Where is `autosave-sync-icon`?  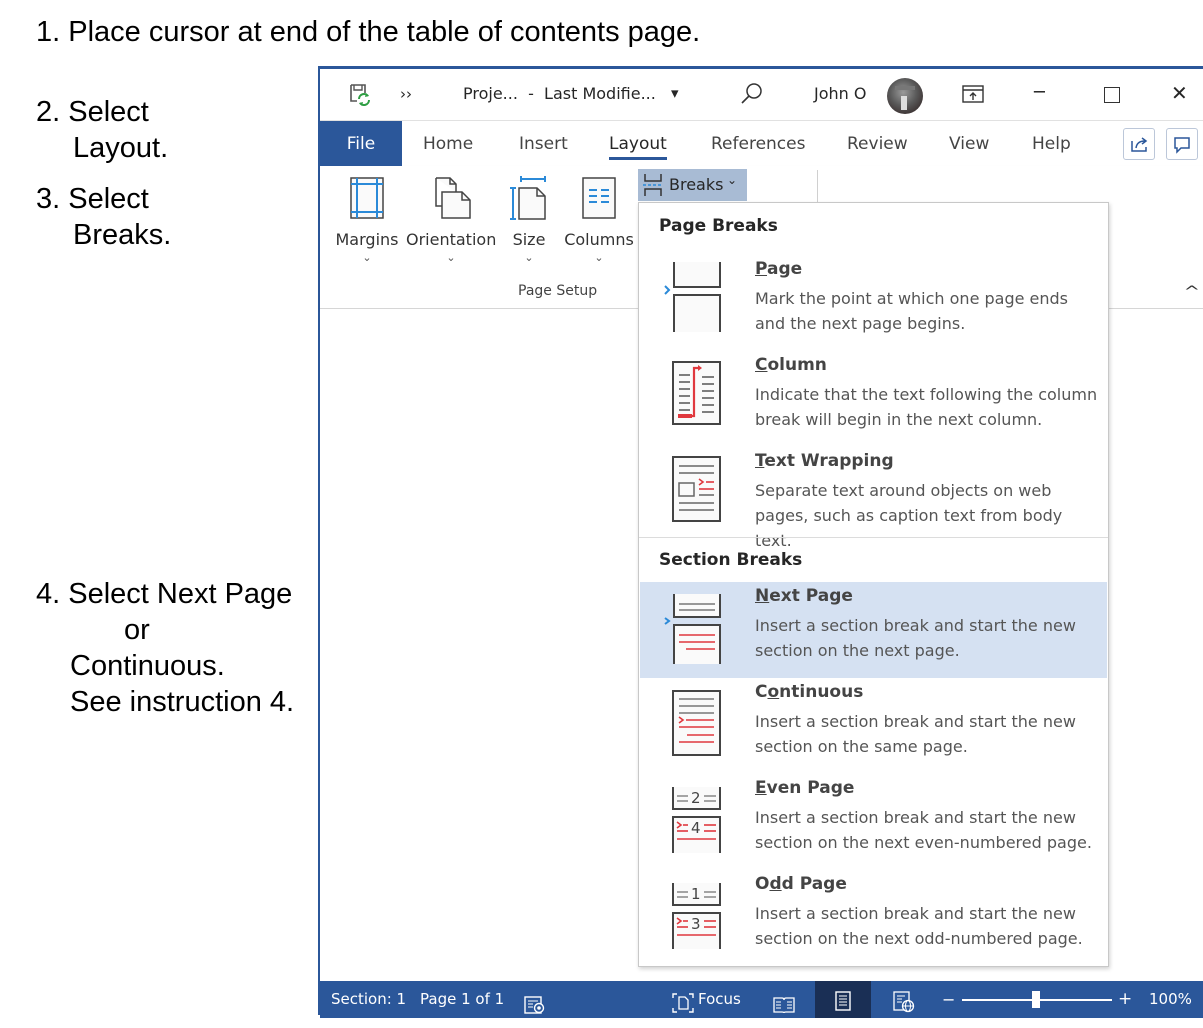
autosave-sync-icon is located at coordinates (361, 95).